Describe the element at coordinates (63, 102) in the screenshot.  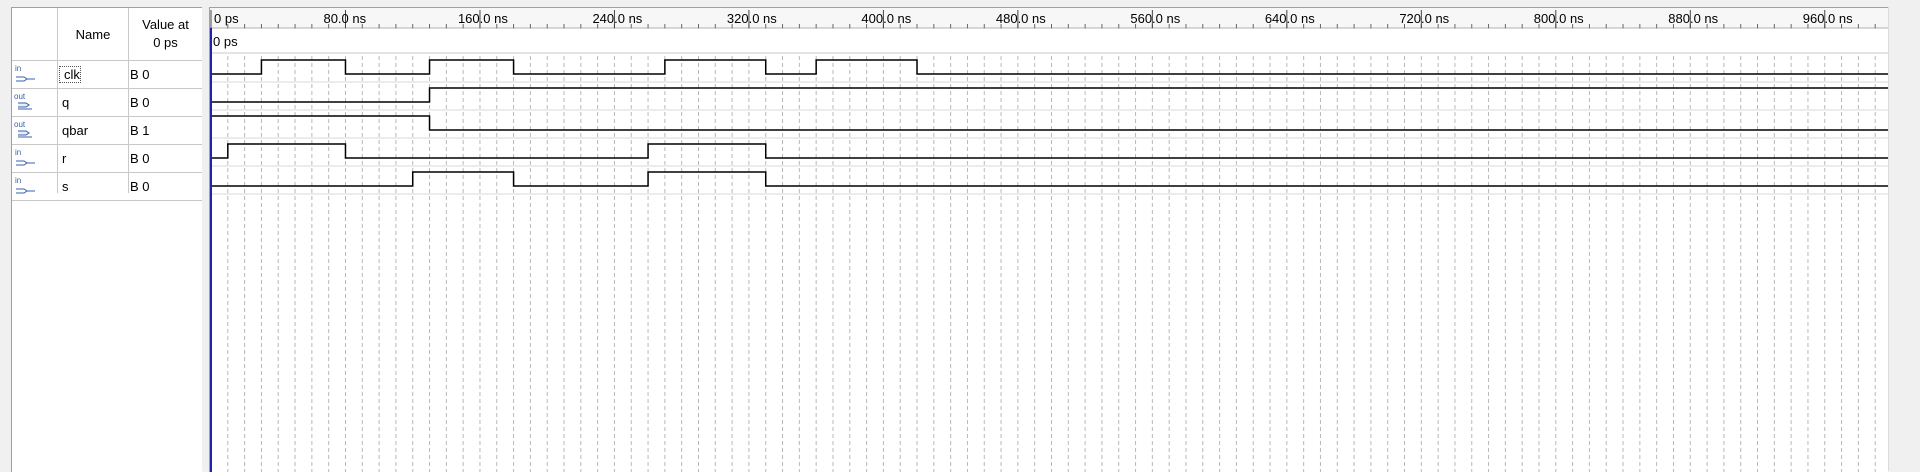
I see `signal-name: q` at that location.